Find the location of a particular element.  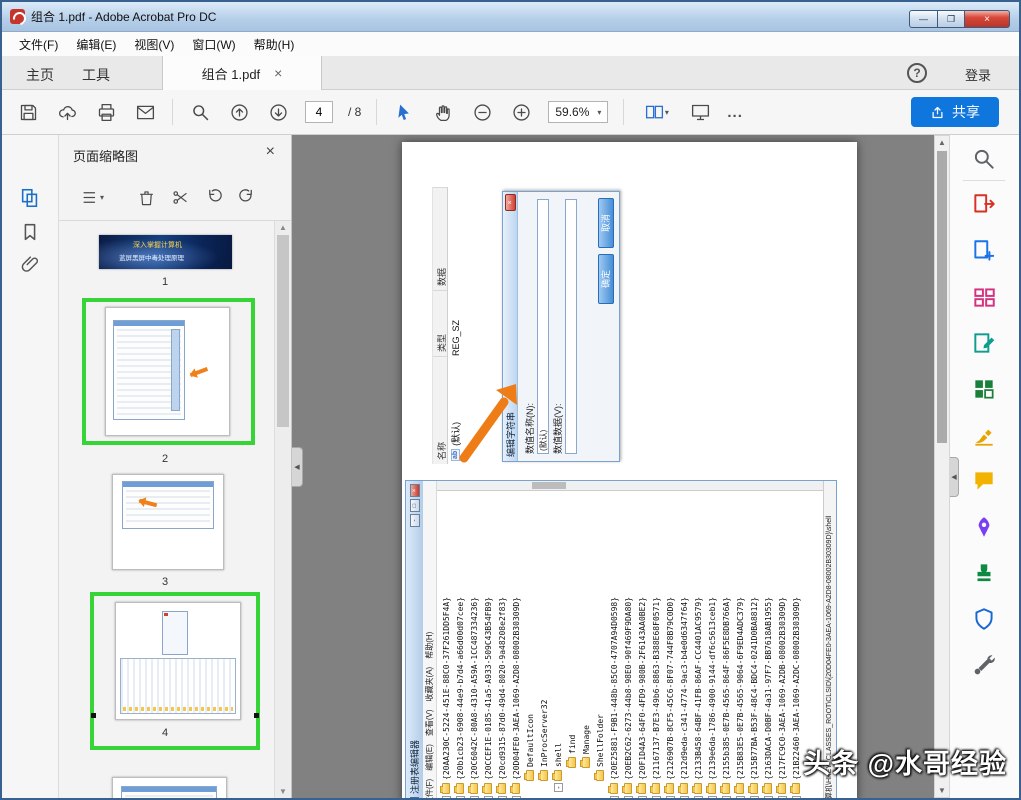

tool-organize-pages-button is located at coordinates (984, 297).